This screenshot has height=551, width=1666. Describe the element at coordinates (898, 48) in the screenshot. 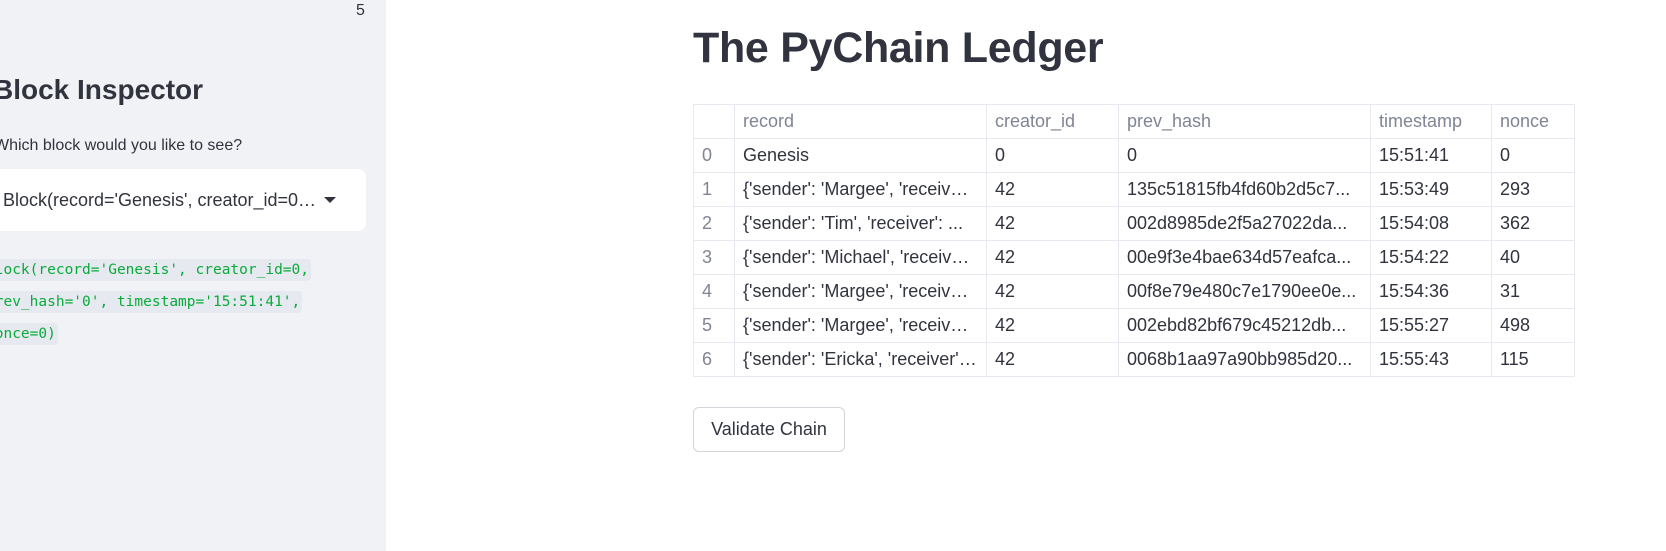

I see `page-title: The PyChain Ledger` at that location.